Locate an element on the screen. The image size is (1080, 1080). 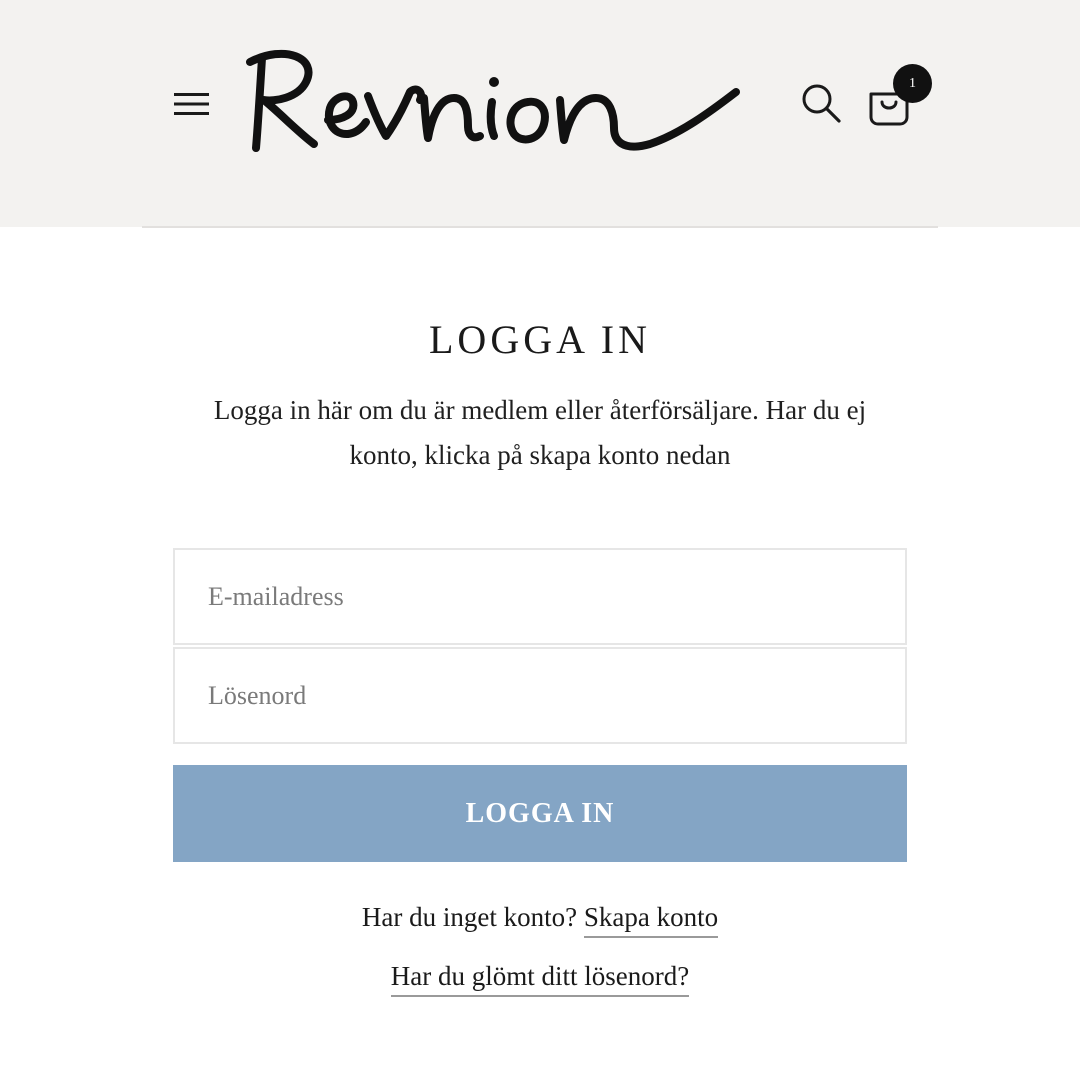
search-icon is located at coordinates (821, 103).